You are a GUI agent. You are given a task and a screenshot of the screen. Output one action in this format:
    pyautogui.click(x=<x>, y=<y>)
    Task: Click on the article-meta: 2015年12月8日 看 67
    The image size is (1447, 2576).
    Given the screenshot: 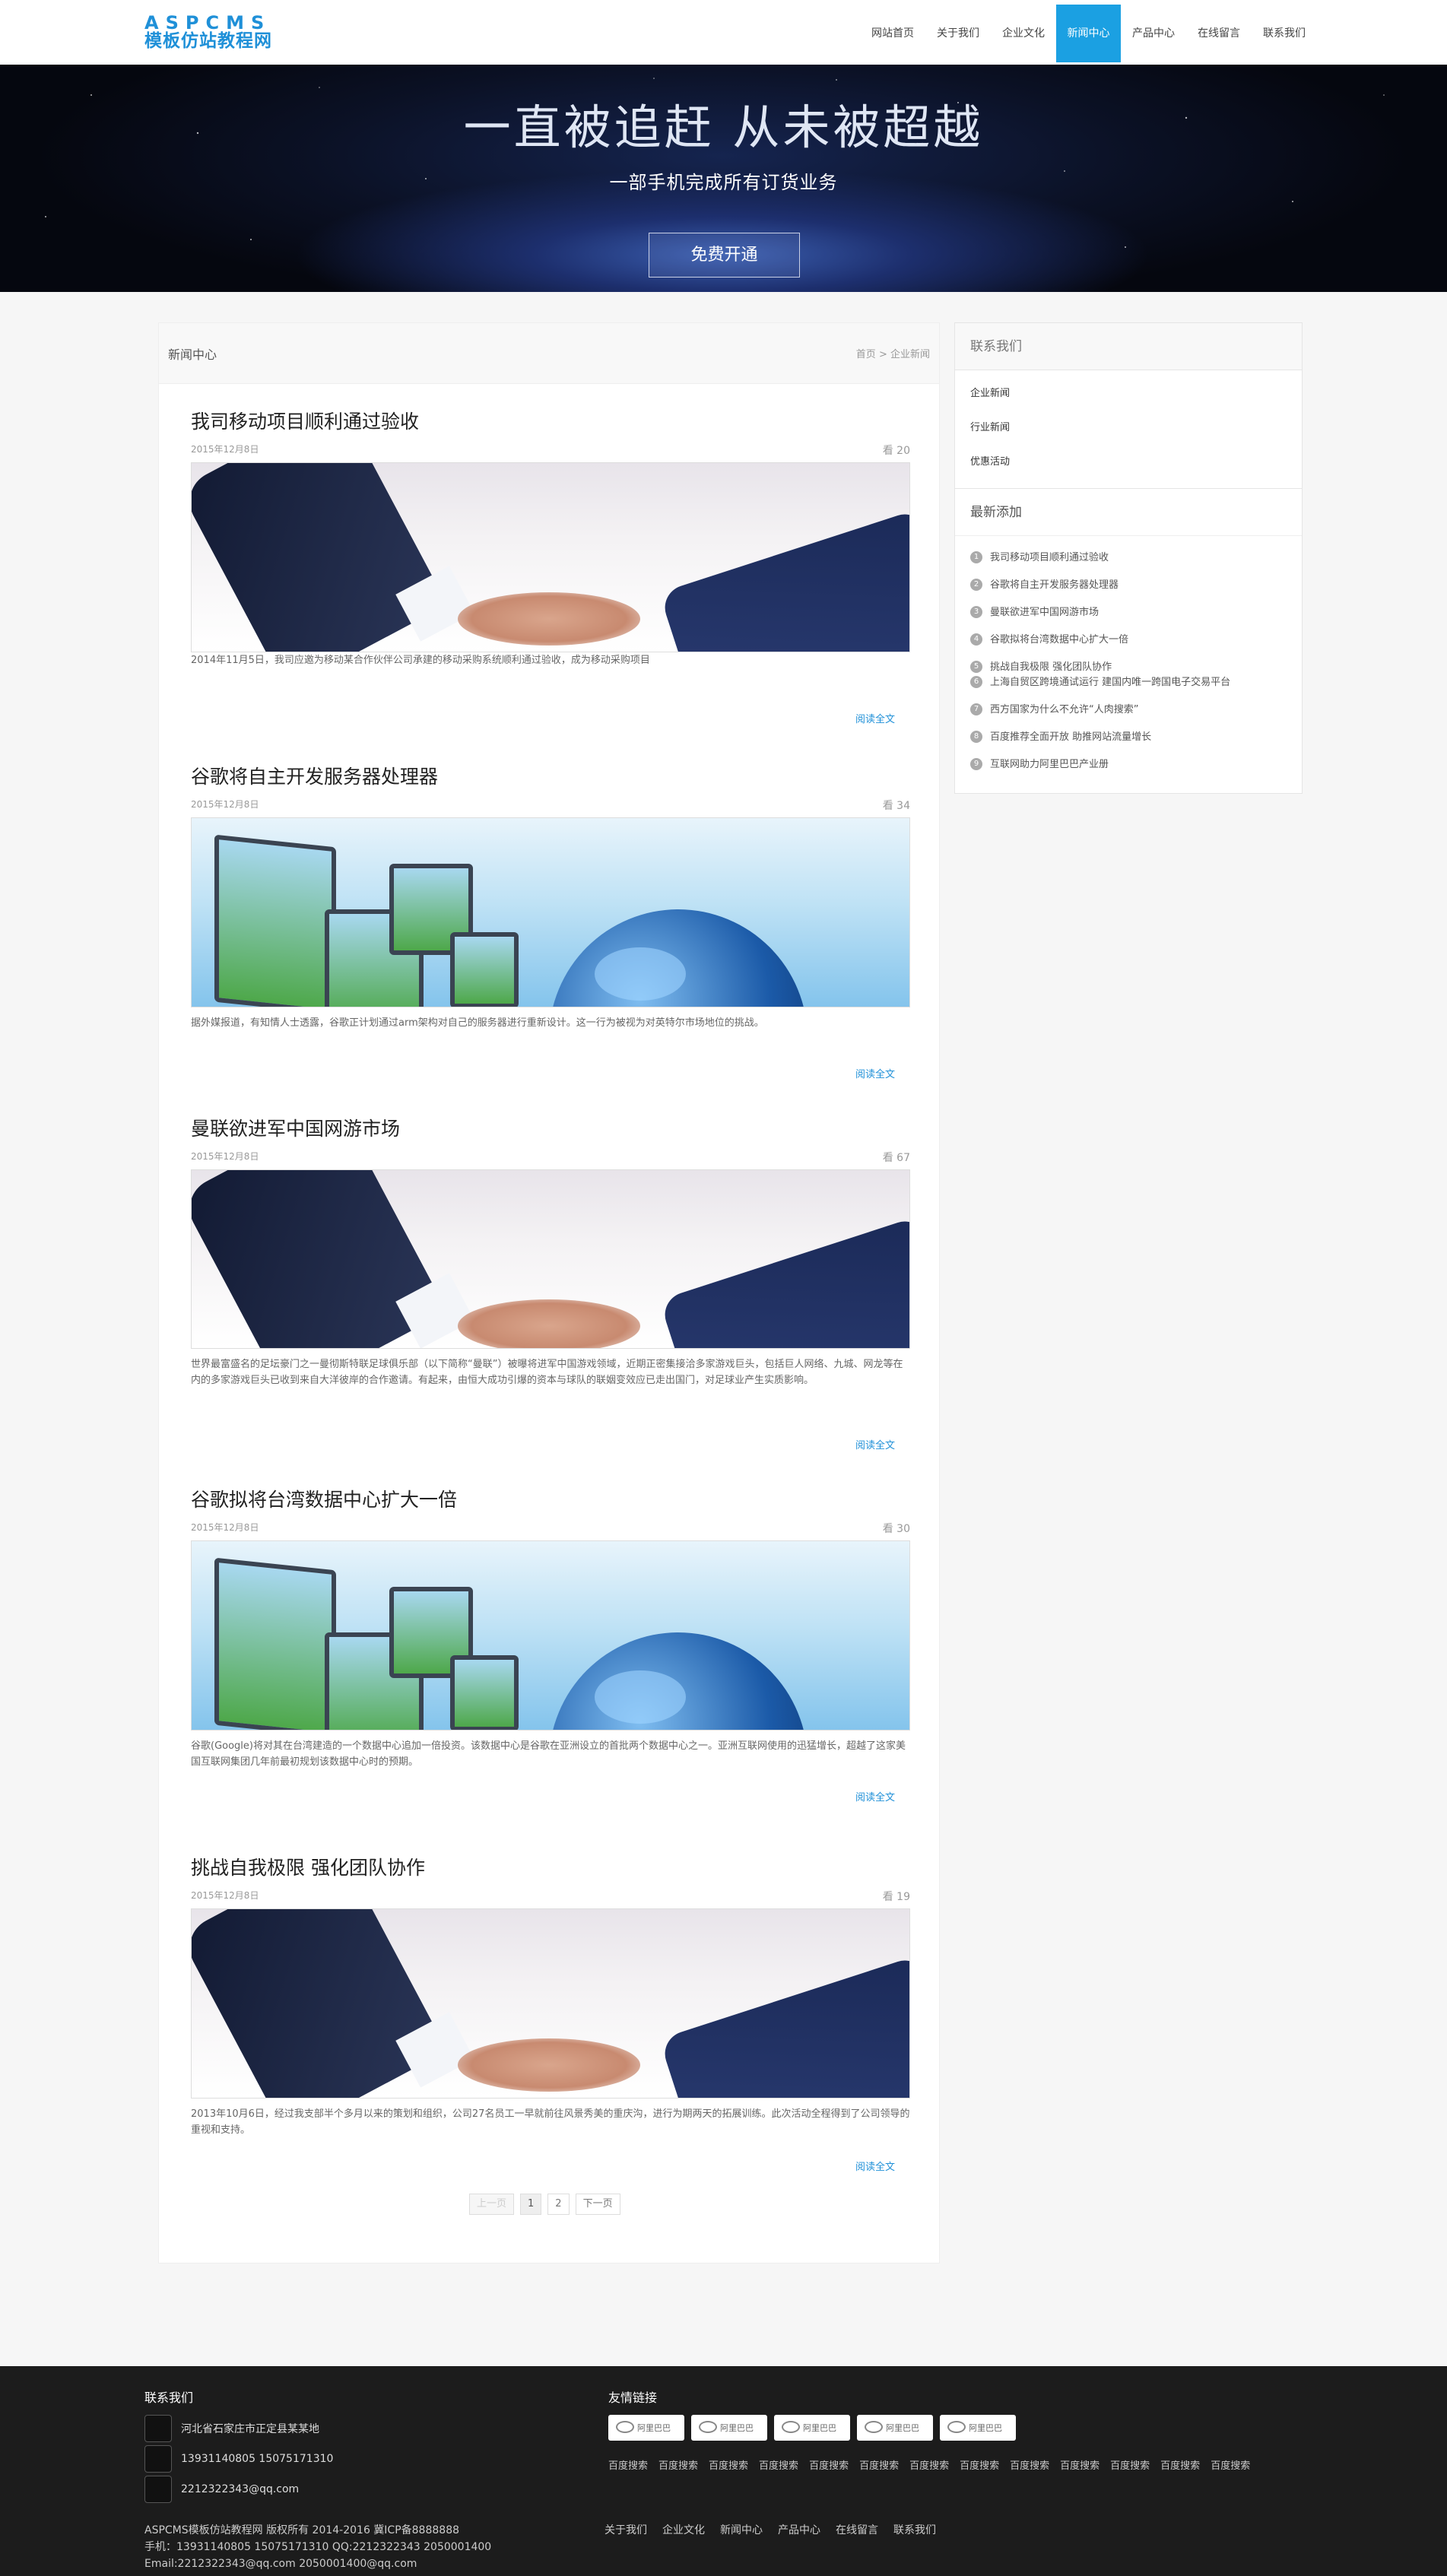 What is the action you would take?
    pyautogui.click(x=550, y=1157)
    